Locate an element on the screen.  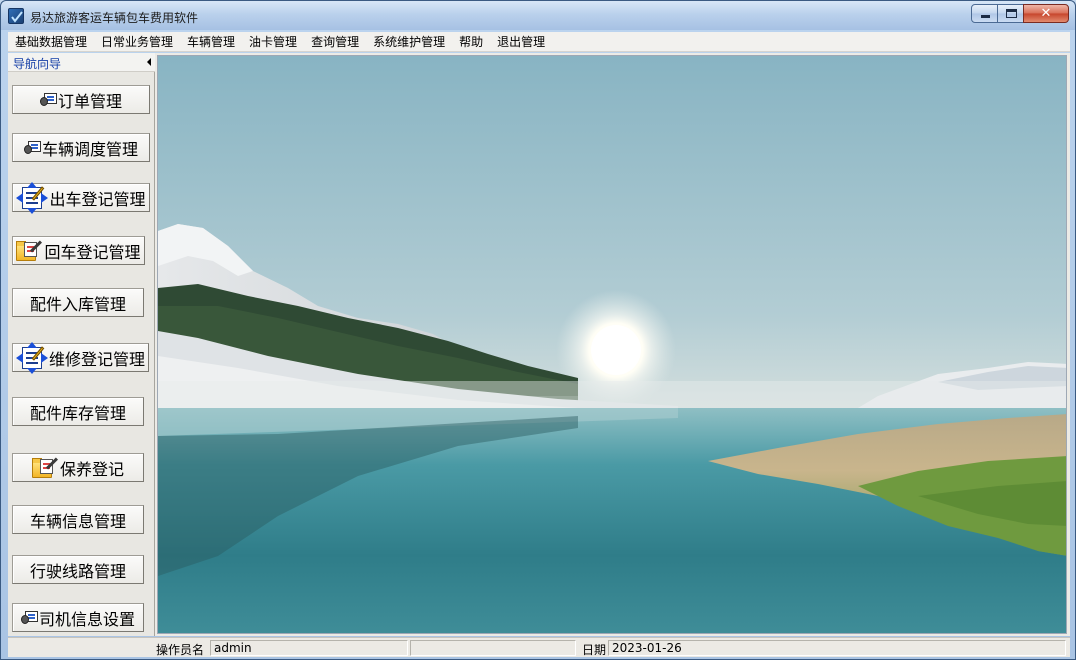
nav-button-label: 订单管理 is located at coordinates (89, 101).